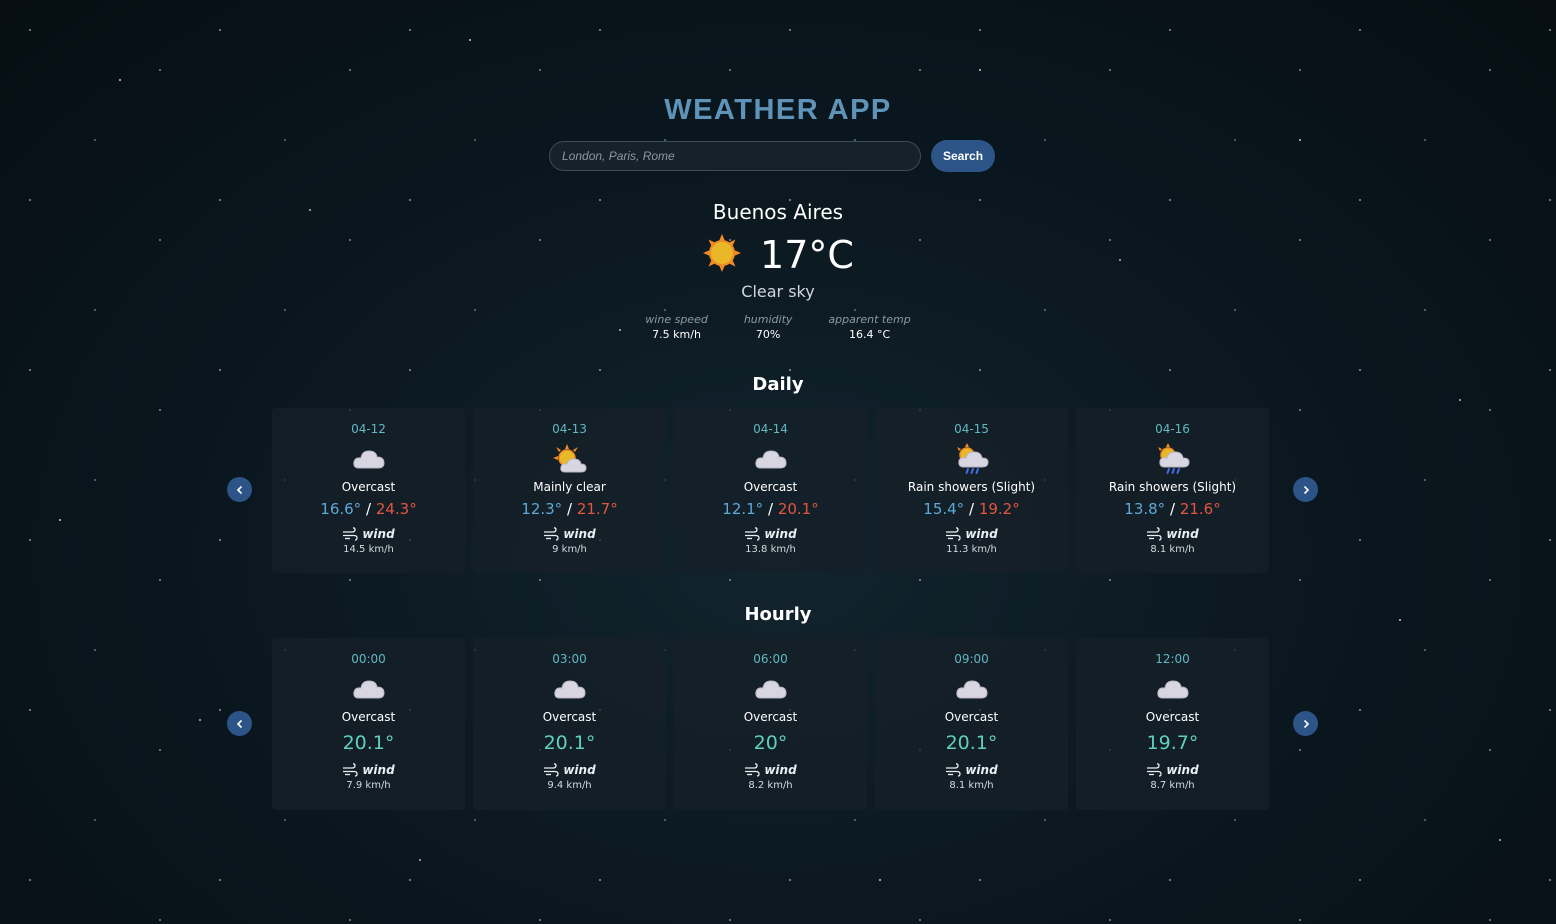 The height and width of the screenshot is (924, 1556). What do you see at coordinates (798, 509) in the screenshot?
I see `max-temp: 20.1°` at bounding box center [798, 509].